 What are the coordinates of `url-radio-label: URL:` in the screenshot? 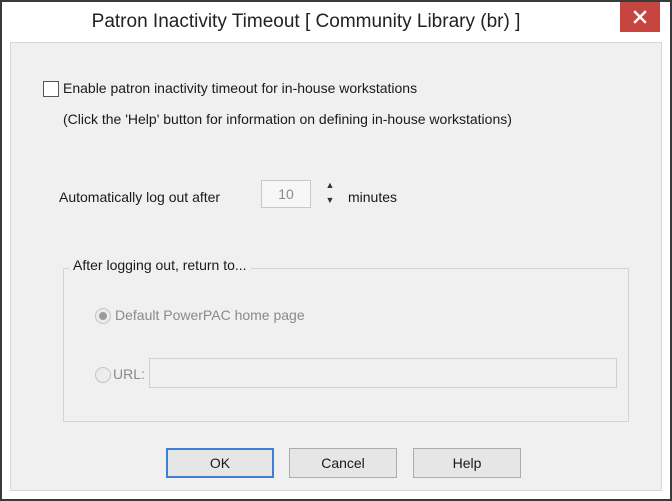 It's located at (129, 374).